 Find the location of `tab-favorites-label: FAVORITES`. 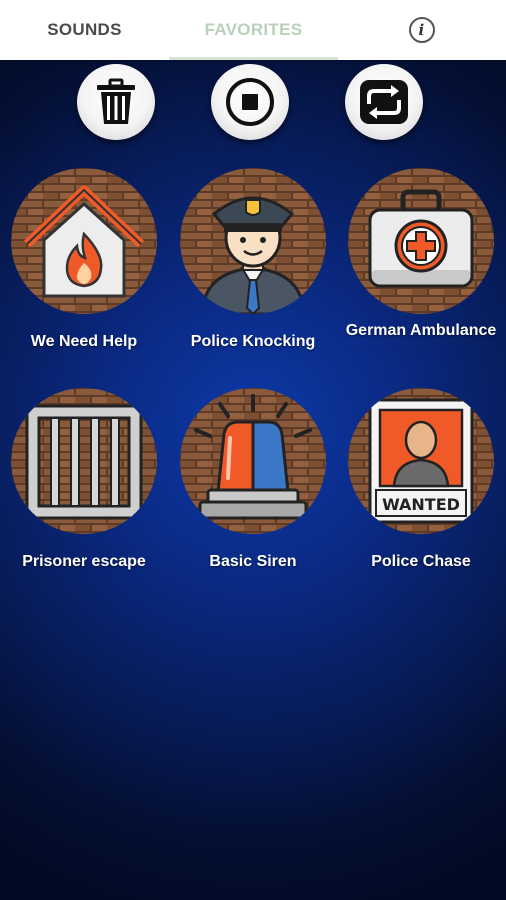

tab-favorites-label: FAVORITES is located at coordinates (253, 29).